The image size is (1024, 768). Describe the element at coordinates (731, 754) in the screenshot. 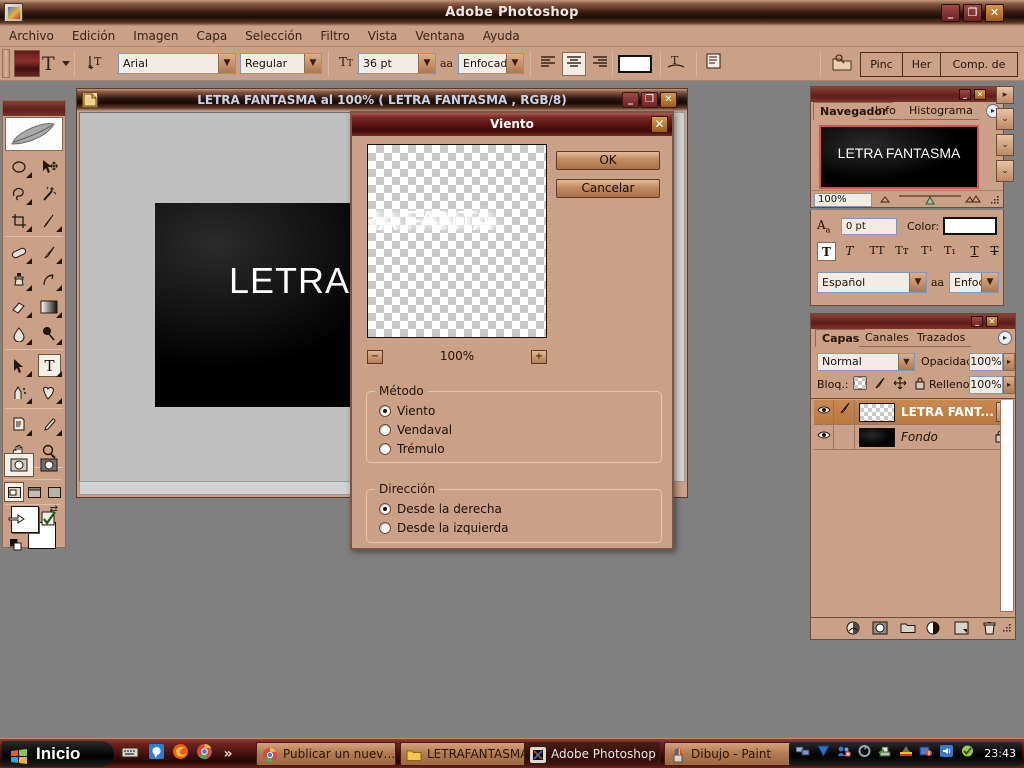

I see `taskbar-item-dibujo-paint: Dibujo - Paint` at that location.